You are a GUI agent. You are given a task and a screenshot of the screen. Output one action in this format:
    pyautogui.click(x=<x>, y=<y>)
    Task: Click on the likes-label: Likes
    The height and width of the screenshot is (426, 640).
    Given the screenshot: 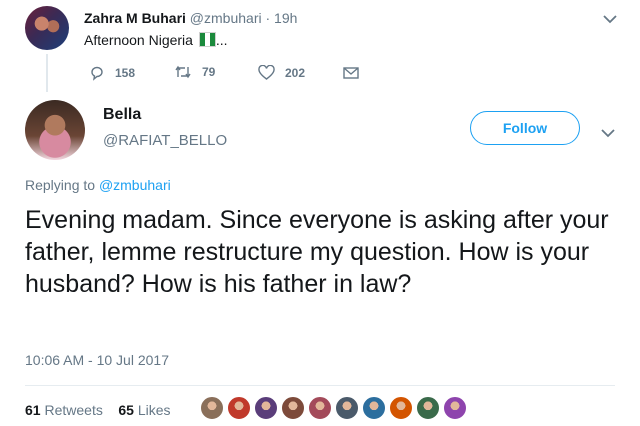 What is the action you would take?
    pyautogui.click(x=154, y=410)
    